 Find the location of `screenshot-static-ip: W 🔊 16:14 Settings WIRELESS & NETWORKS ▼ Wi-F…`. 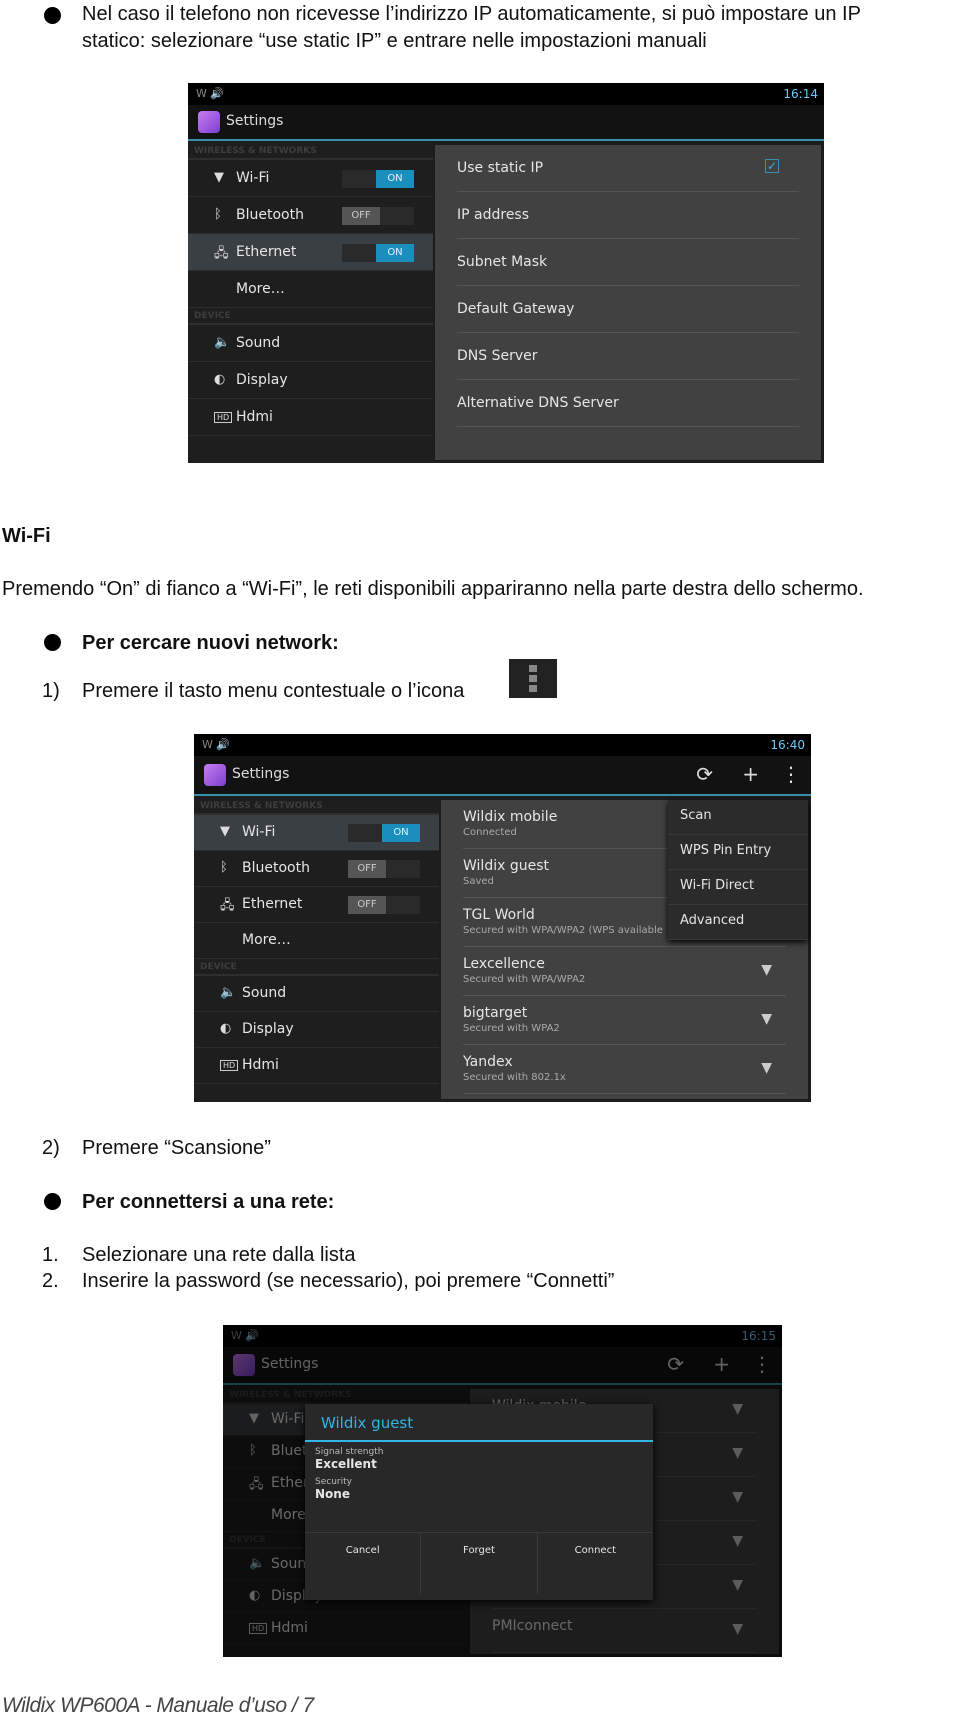

screenshot-static-ip: W 🔊 16:14 Settings WIRELESS & NETWORKS ▼ Wi-F… is located at coordinates (506, 273).